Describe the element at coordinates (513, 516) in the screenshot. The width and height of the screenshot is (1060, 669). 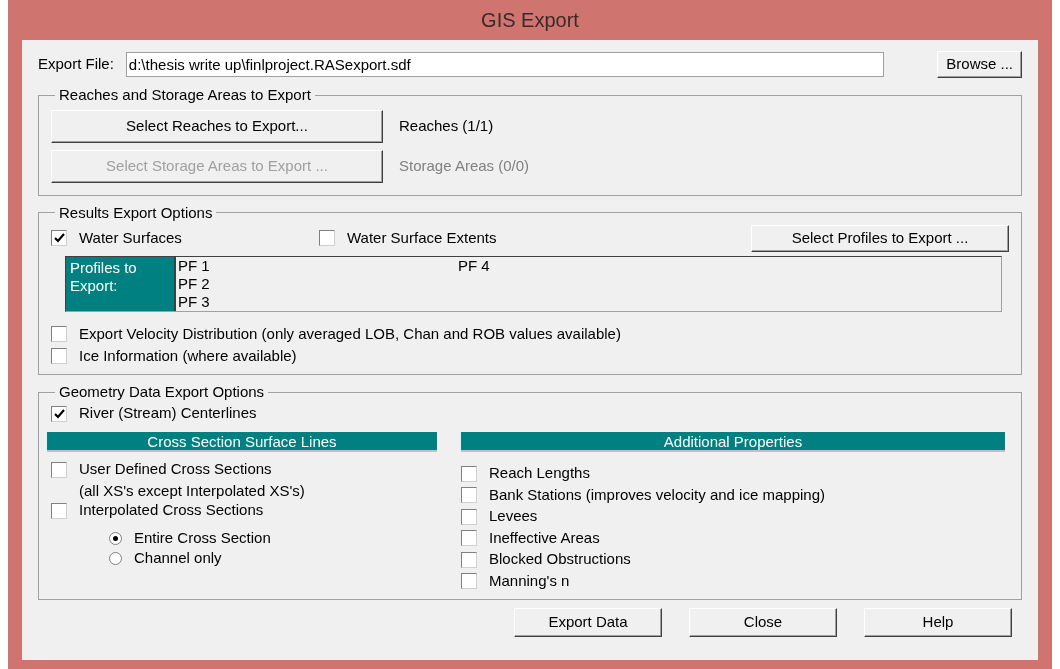
I see `checkbox-label: Levees` at that location.